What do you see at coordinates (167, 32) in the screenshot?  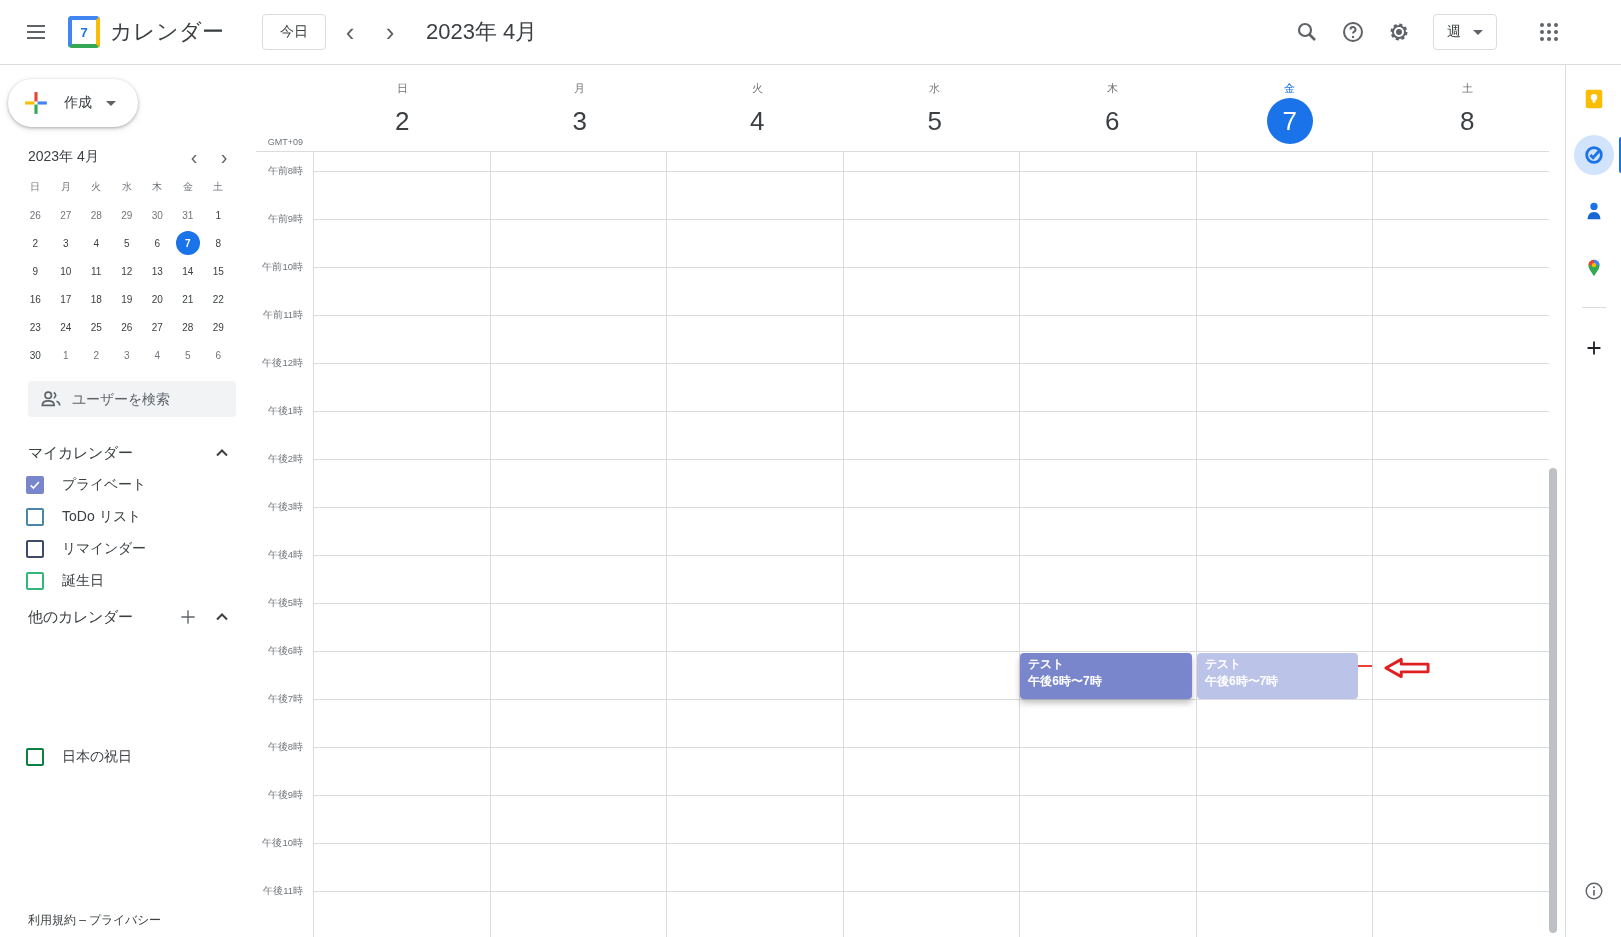 I see `app-name: カレンダー` at bounding box center [167, 32].